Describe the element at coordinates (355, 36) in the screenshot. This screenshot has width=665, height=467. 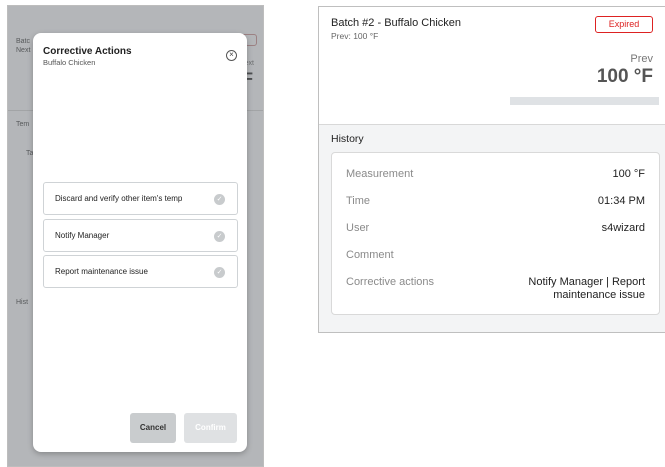
I see `prev-subtitle: Prev: 100 °F` at that location.